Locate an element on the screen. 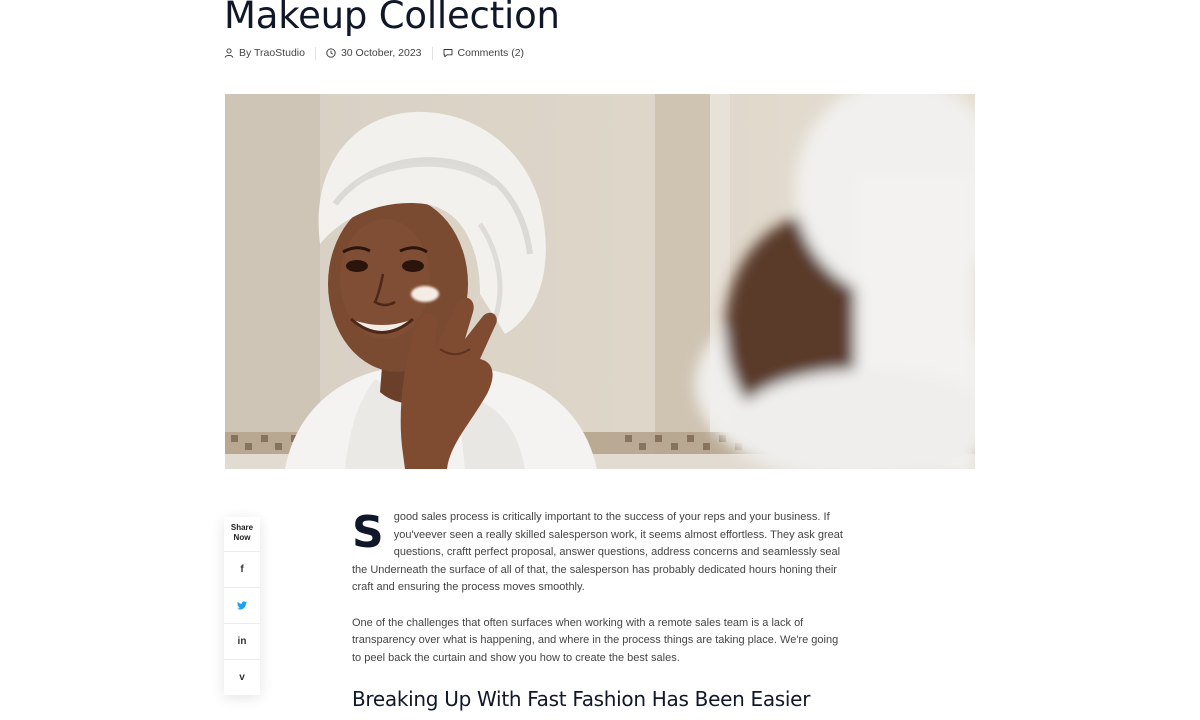  share-twitter-button is located at coordinates (242, 605).